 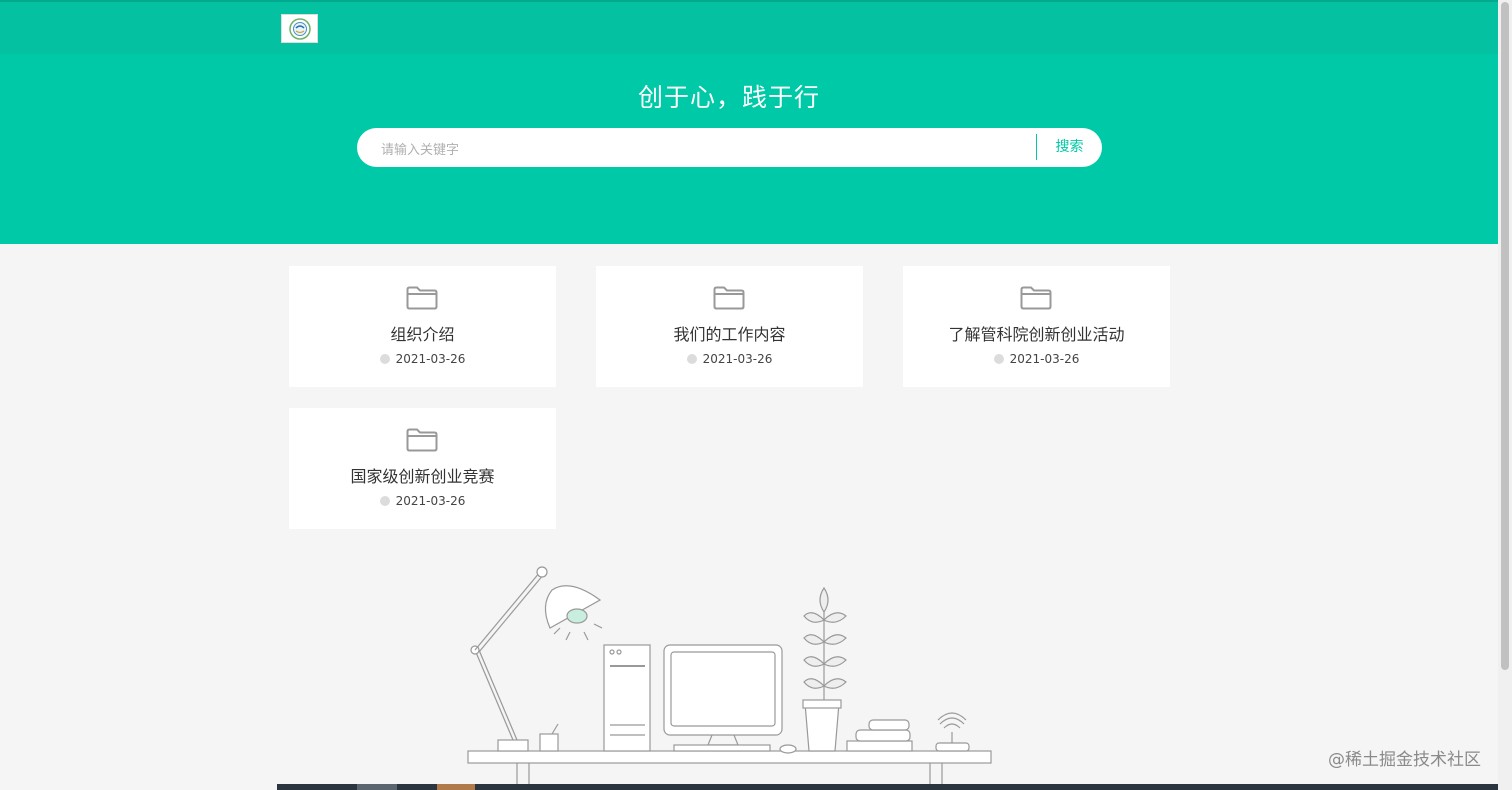 I want to click on category-card: 了解管科院创新创业活动 2021-03-26, so click(x=1036, y=326).